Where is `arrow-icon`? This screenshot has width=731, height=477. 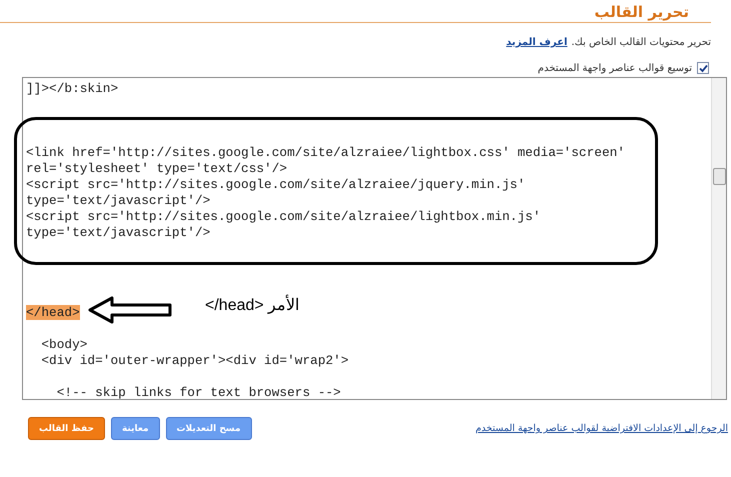 arrow-icon is located at coordinates (130, 310).